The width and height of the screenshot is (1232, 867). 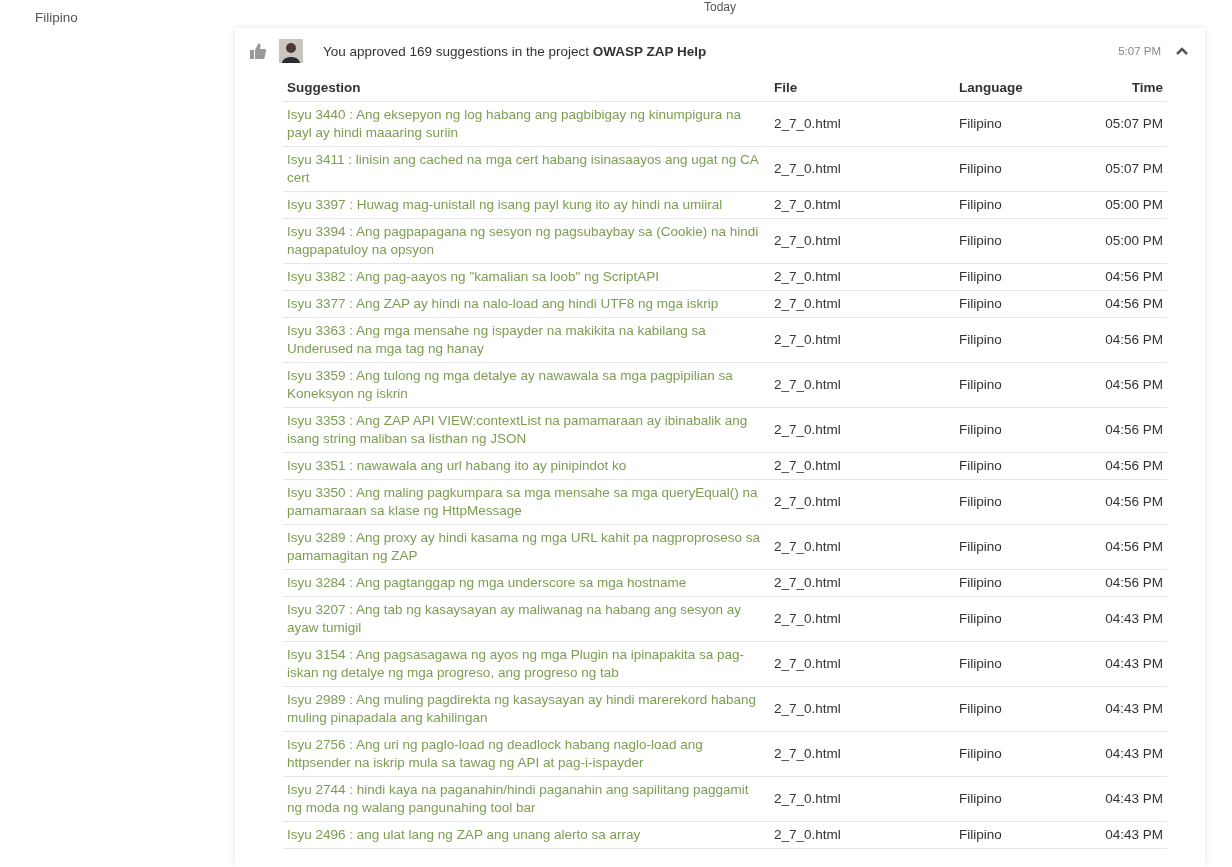 What do you see at coordinates (515, 51) in the screenshot?
I see `activity-message: You approved 169 suggestions in the project OWASP ZAP Help` at bounding box center [515, 51].